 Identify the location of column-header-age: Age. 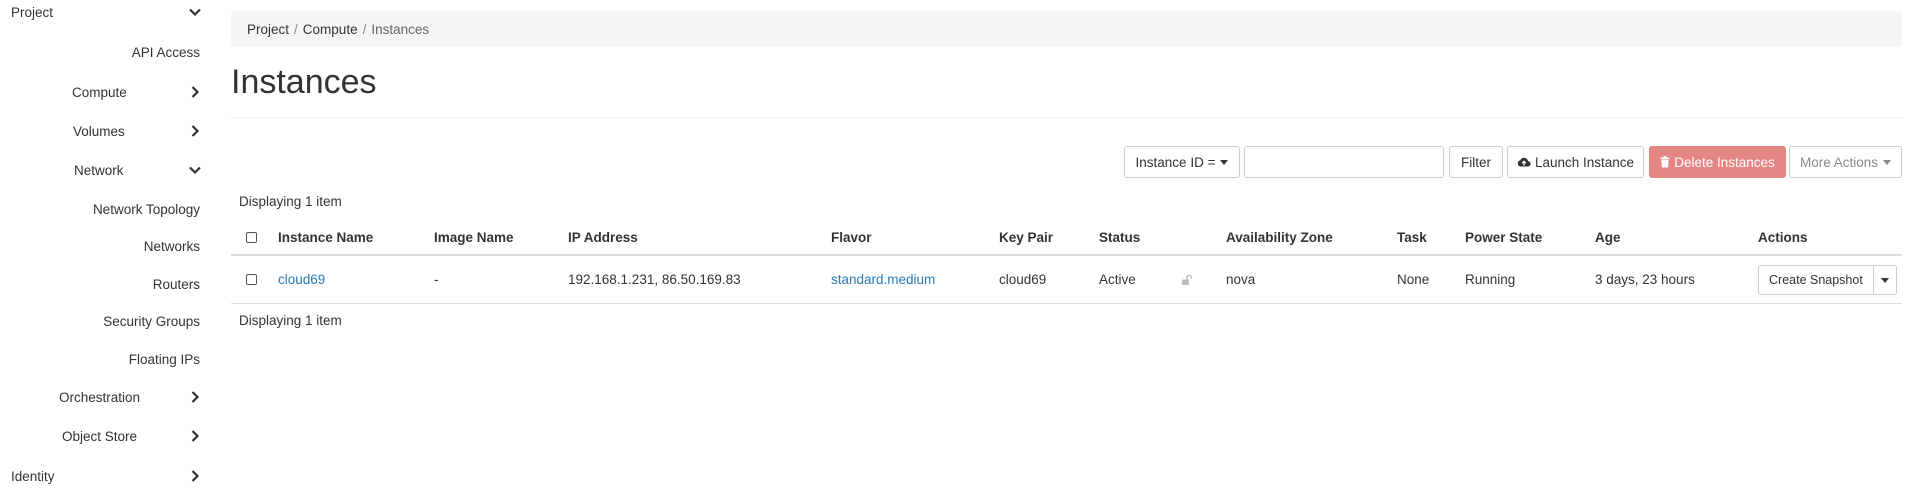
(1608, 237).